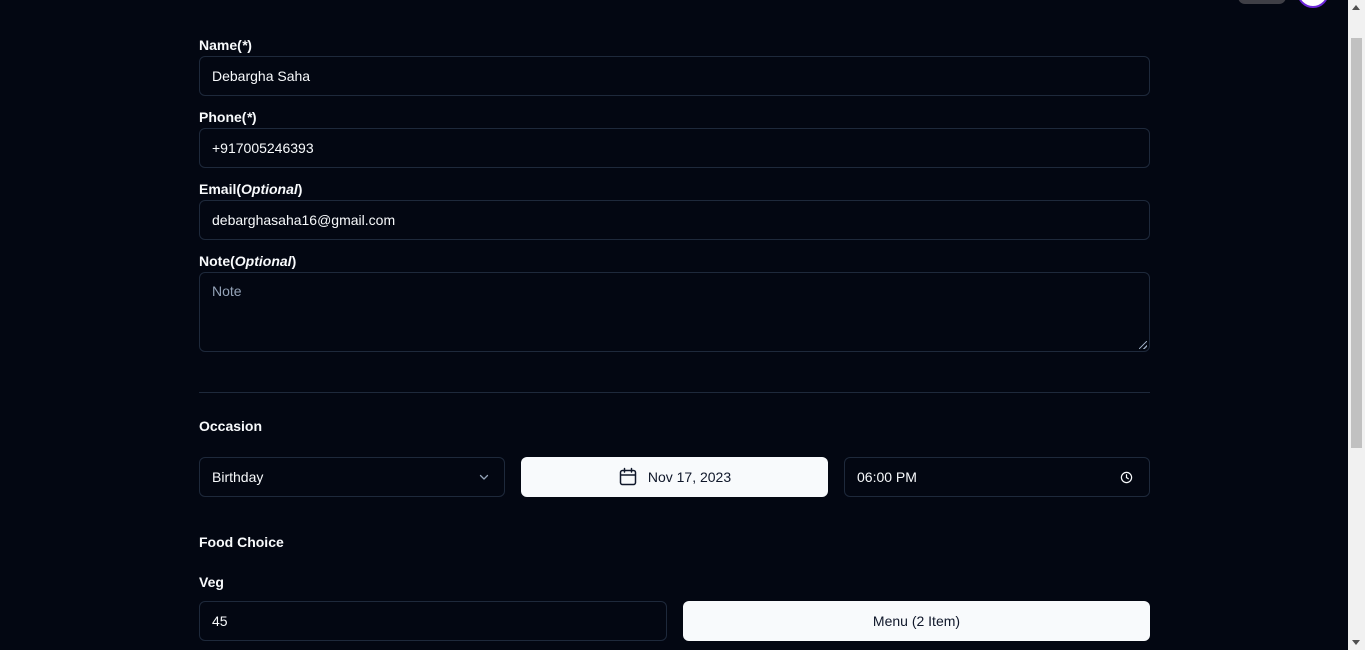 The width and height of the screenshot is (1365, 650). What do you see at coordinates (484, 477) in the screenshot?
I see `chevron-down-icon` at bounding box center [484, 477].